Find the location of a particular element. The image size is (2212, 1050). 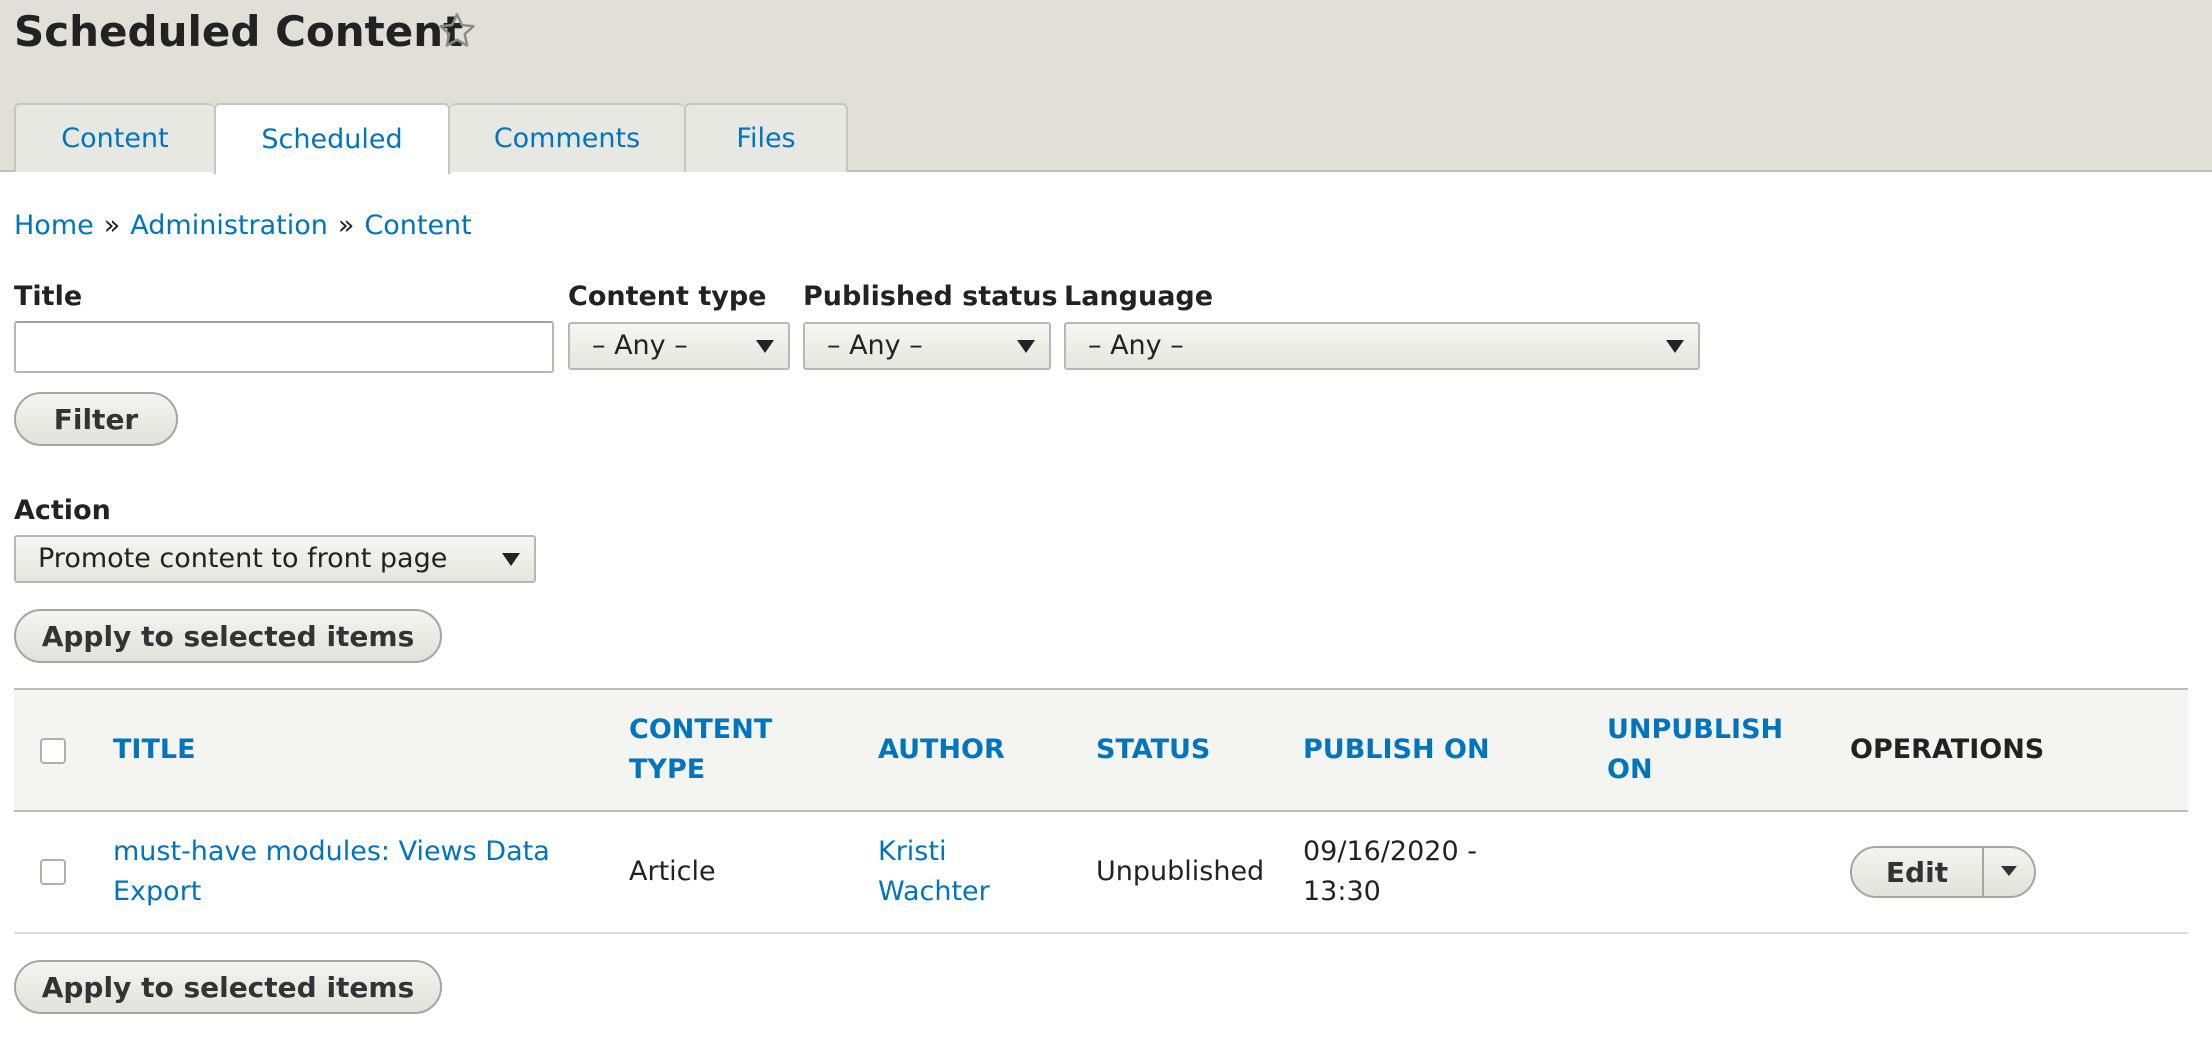

breadcrumb: Home » Administration » Content is located at coordinates (243, 226).